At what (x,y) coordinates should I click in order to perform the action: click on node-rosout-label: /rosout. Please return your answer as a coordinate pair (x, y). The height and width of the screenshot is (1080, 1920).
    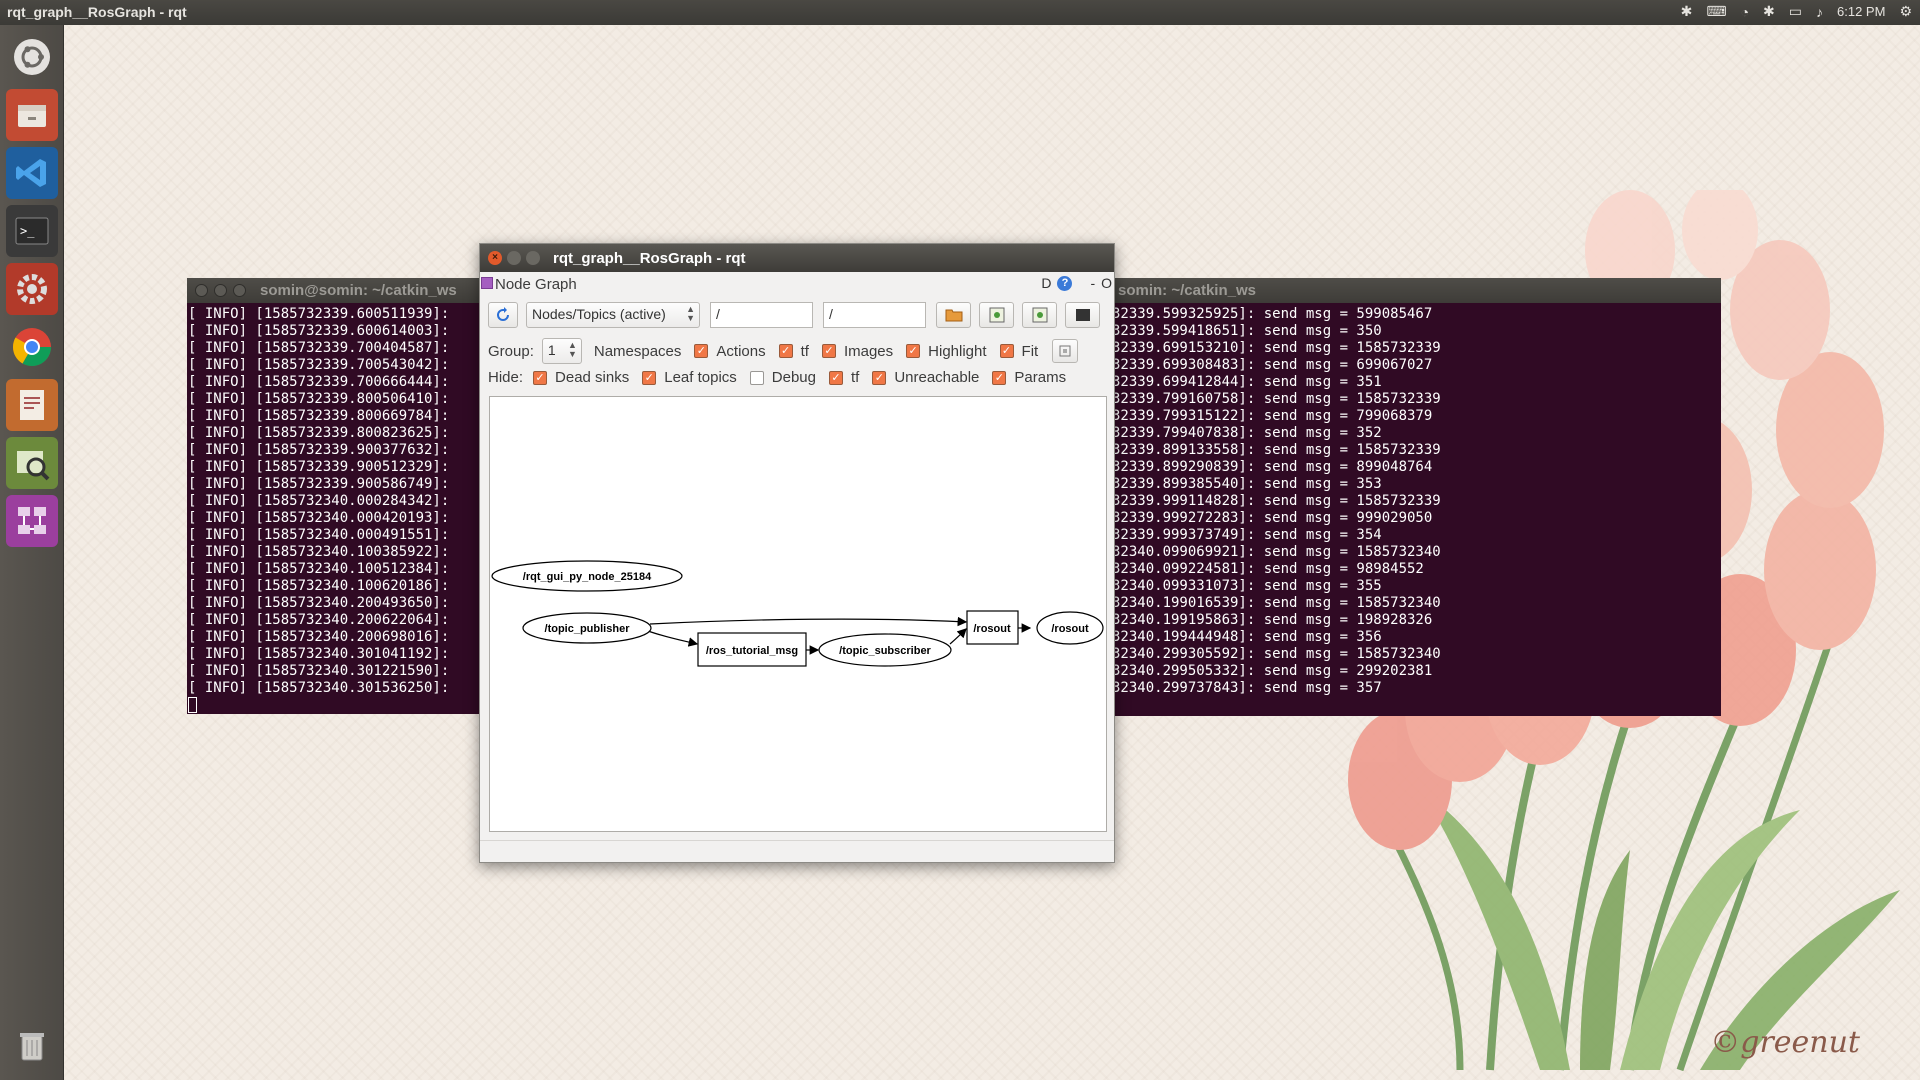
    Looking at the image, I should click on (1070, 629).